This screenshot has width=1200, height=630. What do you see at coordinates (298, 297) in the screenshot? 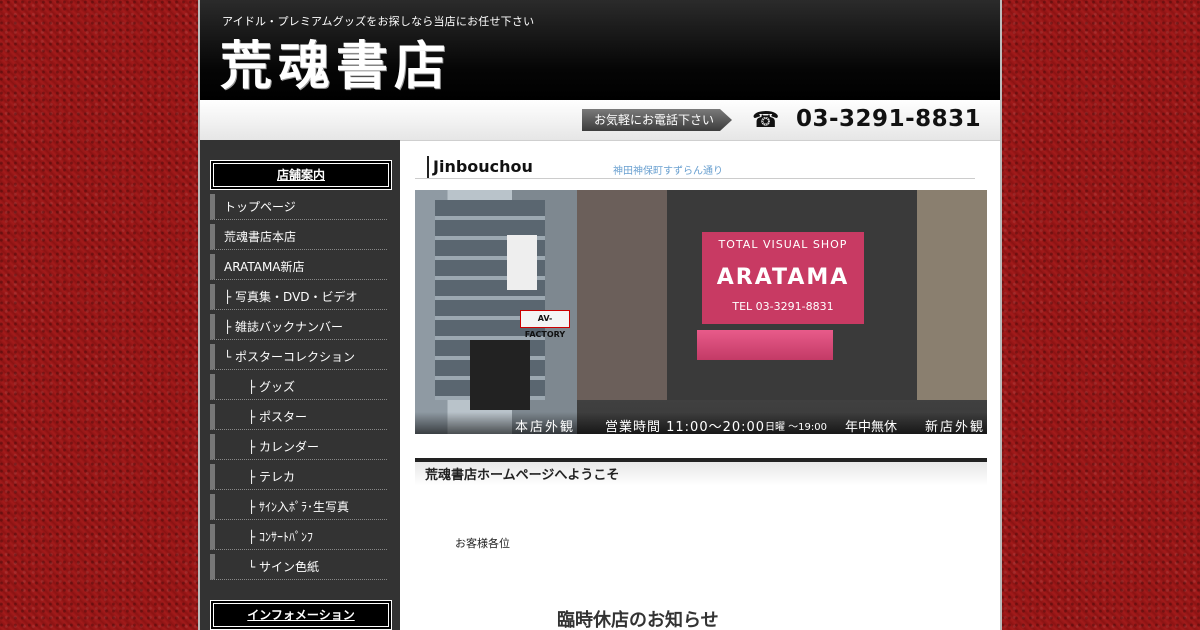
I see `sidebar-item-photobooks: ├ 写真集・DVD・ビデオ` at bounding box center [298, 297].